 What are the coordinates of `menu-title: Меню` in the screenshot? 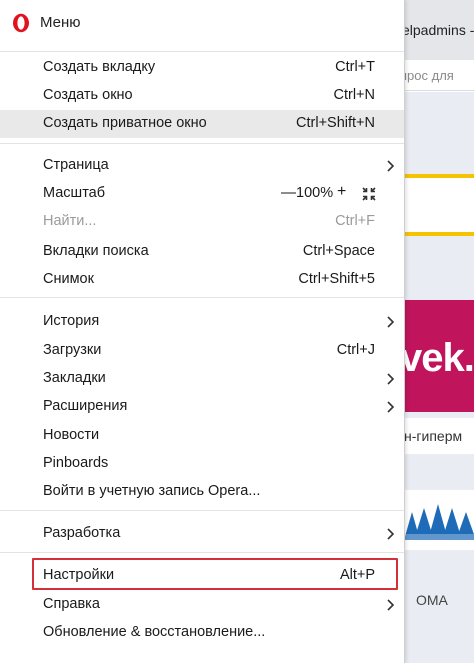 It's located at (60, 22).